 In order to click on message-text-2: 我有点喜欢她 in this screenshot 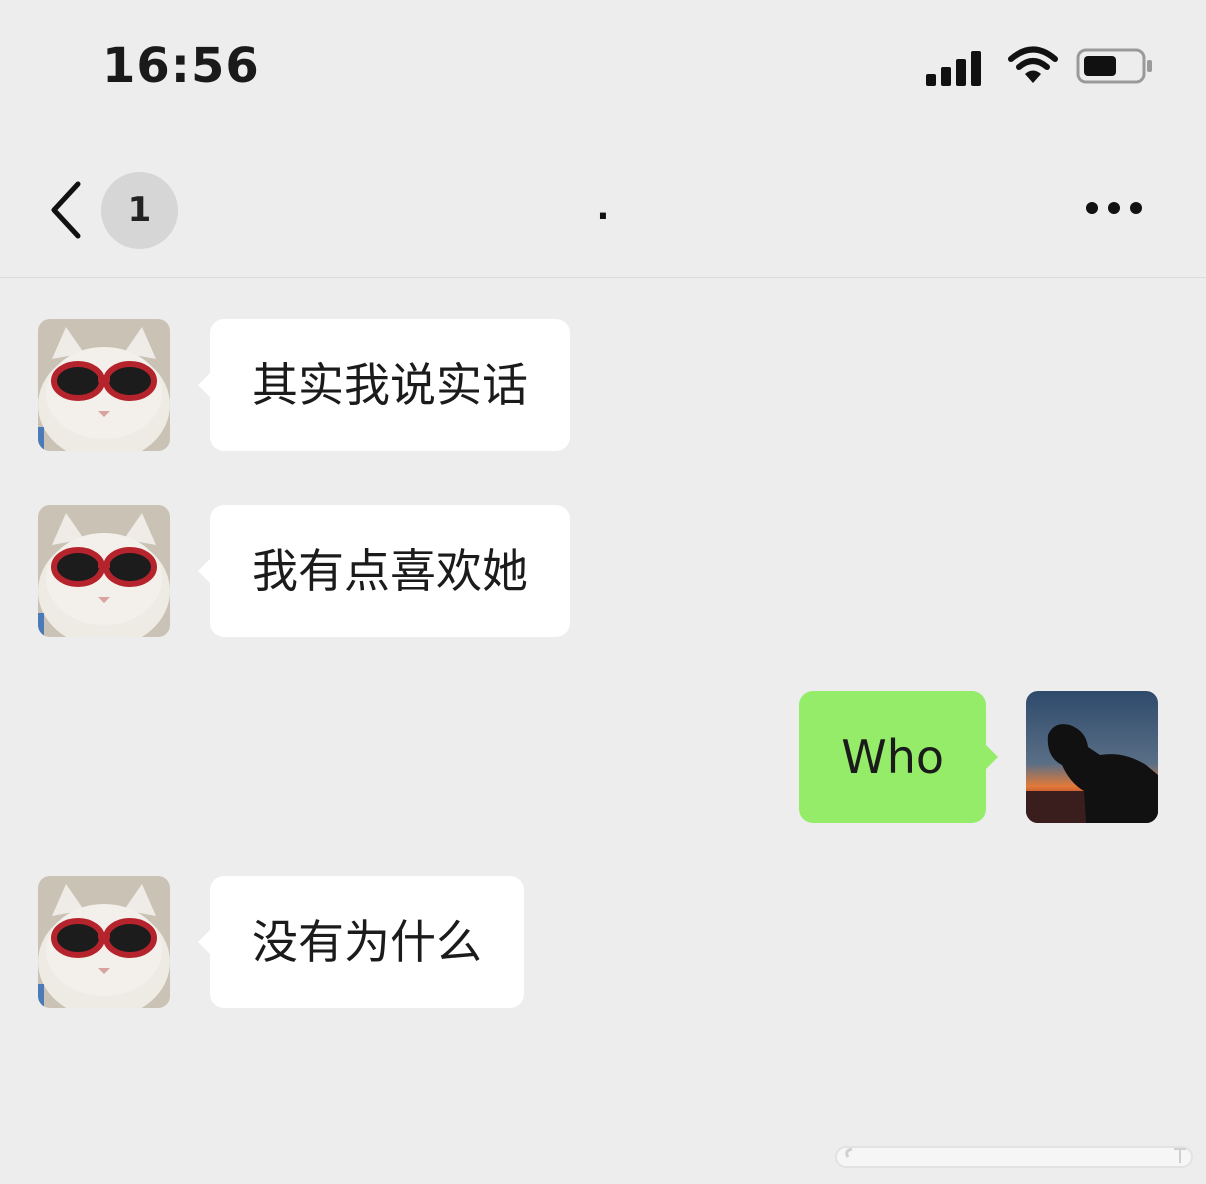, I will do `click(390, 571)`.